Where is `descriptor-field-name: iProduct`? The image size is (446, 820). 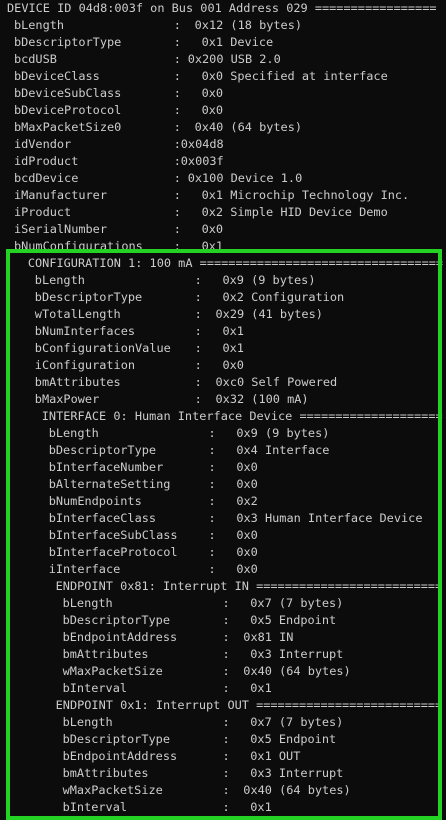 descriptor-field-name: iProduct is located at coordinates (42, 212).